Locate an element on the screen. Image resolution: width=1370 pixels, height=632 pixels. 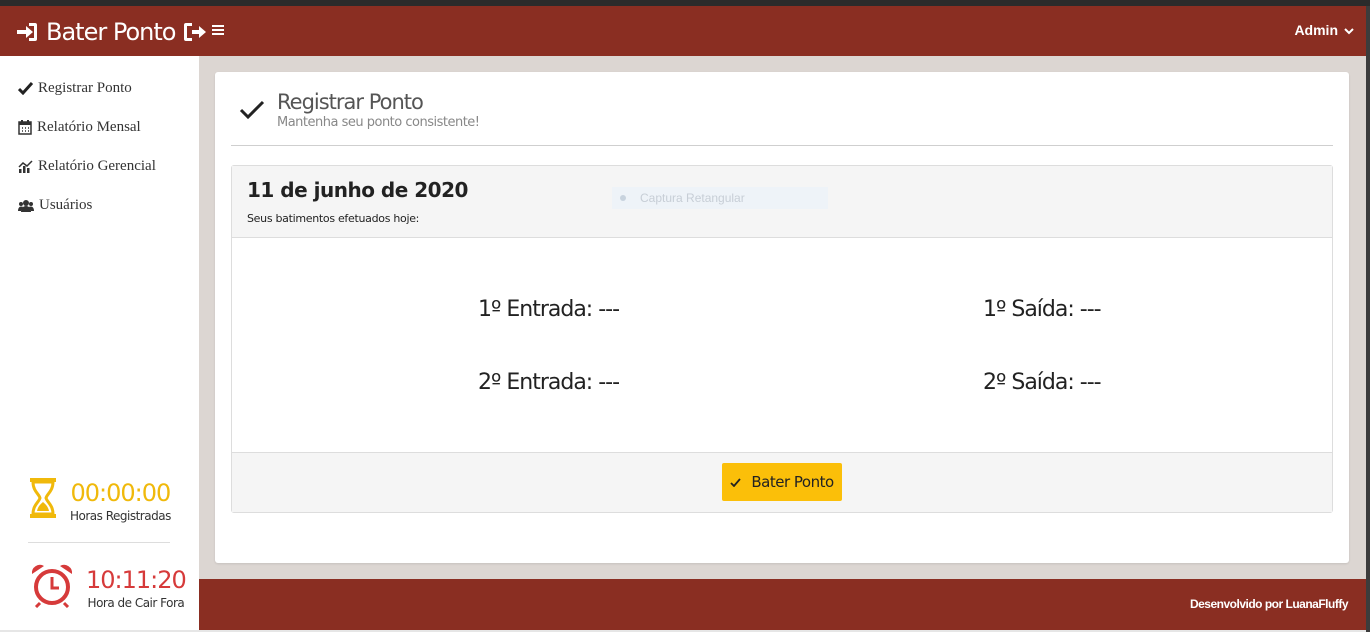
sidebar-item-relatorio-gerencial: Relatório Gerencial is located at coordinates (87, 166).